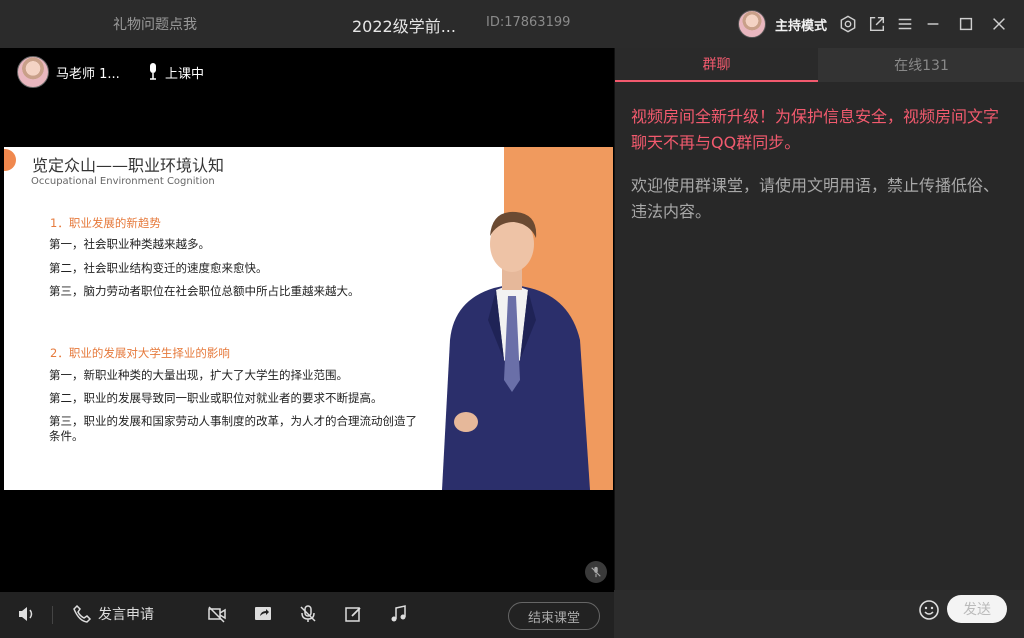 Image resolution: width=1024 pixels, height=638 pixels. Describe the element at coordinates (977, 609) in the screenshot. I see `send-button: 发送` at that location.